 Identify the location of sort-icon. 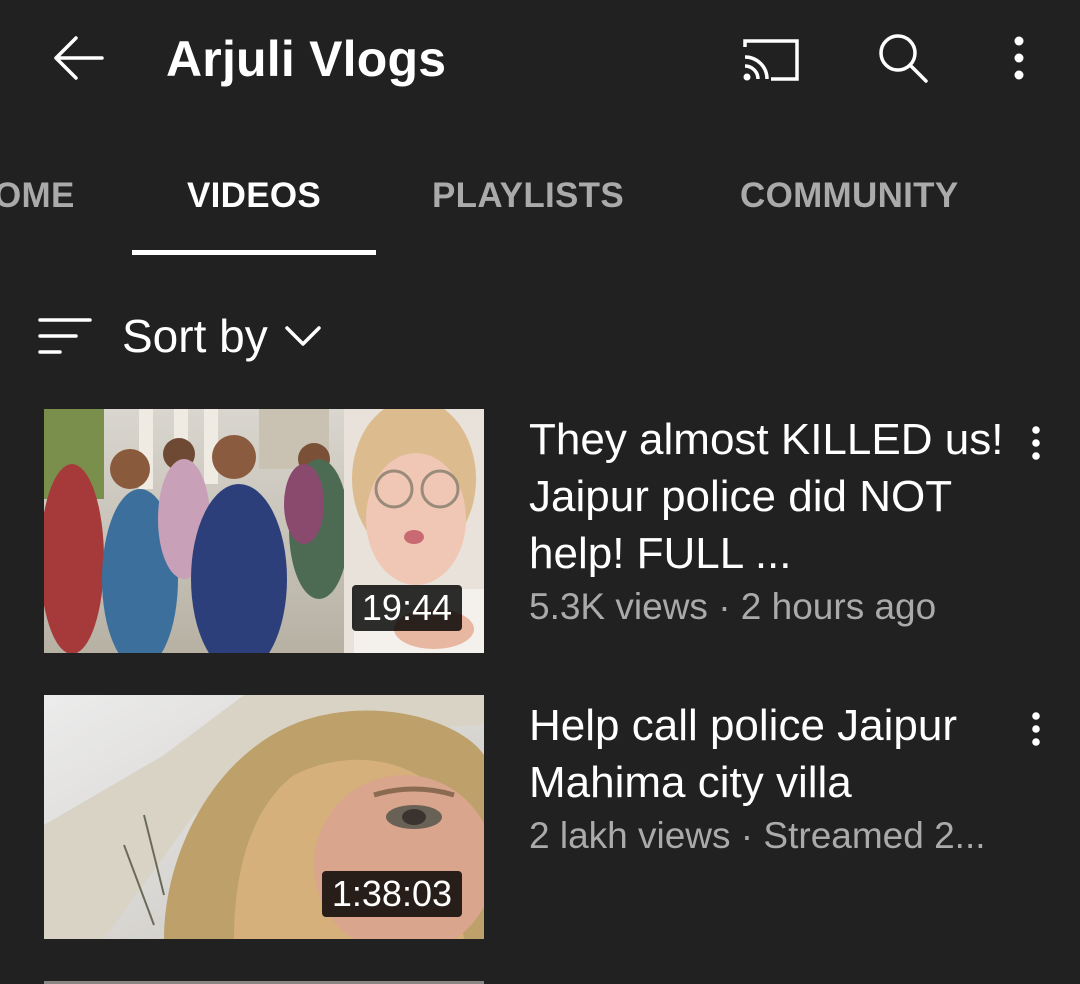
(65, 336).